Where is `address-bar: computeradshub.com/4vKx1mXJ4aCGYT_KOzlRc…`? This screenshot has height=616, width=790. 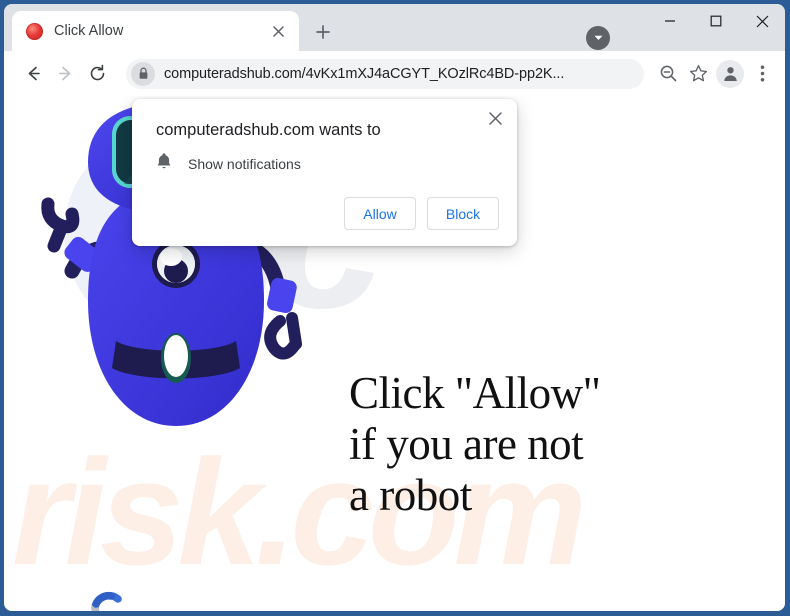 address-bar: computeradshub.com/4vKx1mXJ4aCGYT_KOzlRc… is located at coordinates (385, 73).